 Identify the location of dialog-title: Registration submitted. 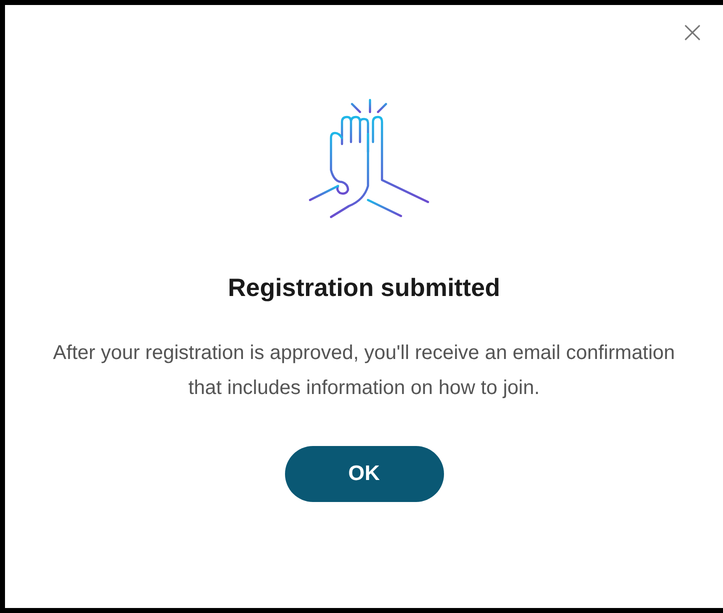
(364, 288).